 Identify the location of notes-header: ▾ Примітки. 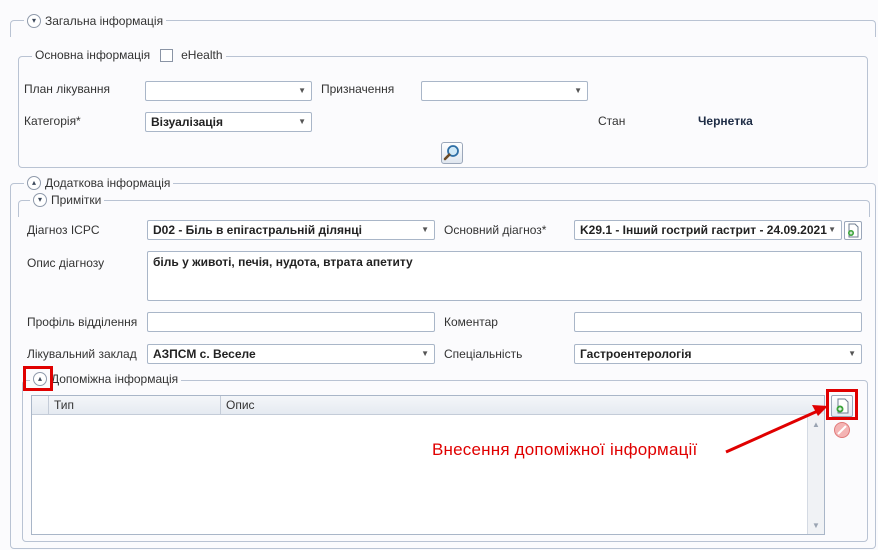
(67, 200).